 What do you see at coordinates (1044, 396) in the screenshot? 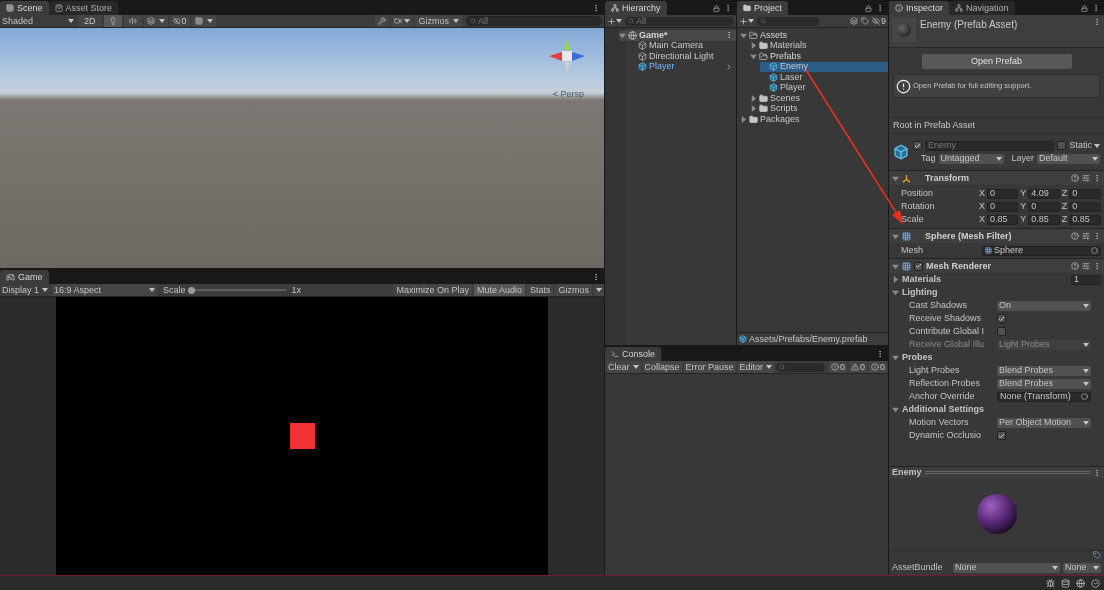
I see `object-field: None (Transform)` at bounding box center [1044, 396].